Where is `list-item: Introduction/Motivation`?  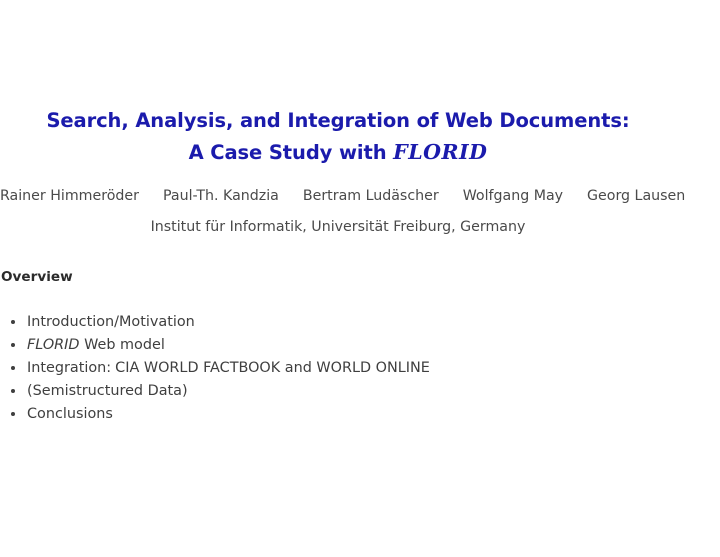 list-item: Introduction/Motivation is located at coordinates (350, 324).